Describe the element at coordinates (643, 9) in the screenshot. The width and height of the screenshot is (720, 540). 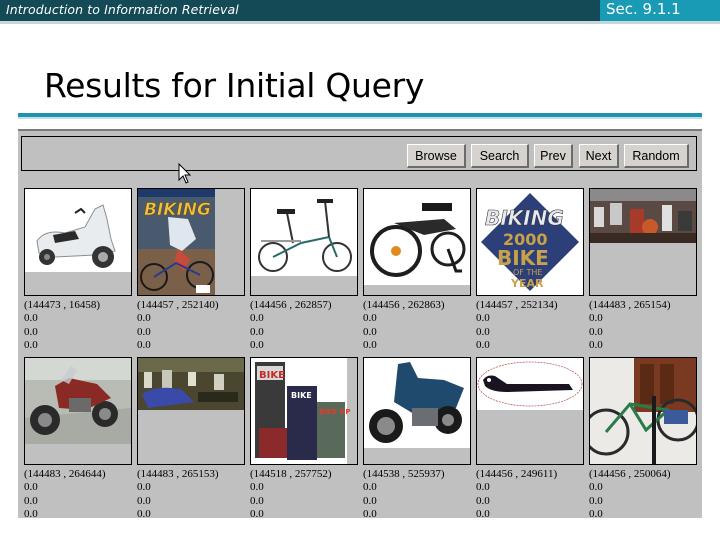
I see `section-number: Sec. 9.1.1` at that location.